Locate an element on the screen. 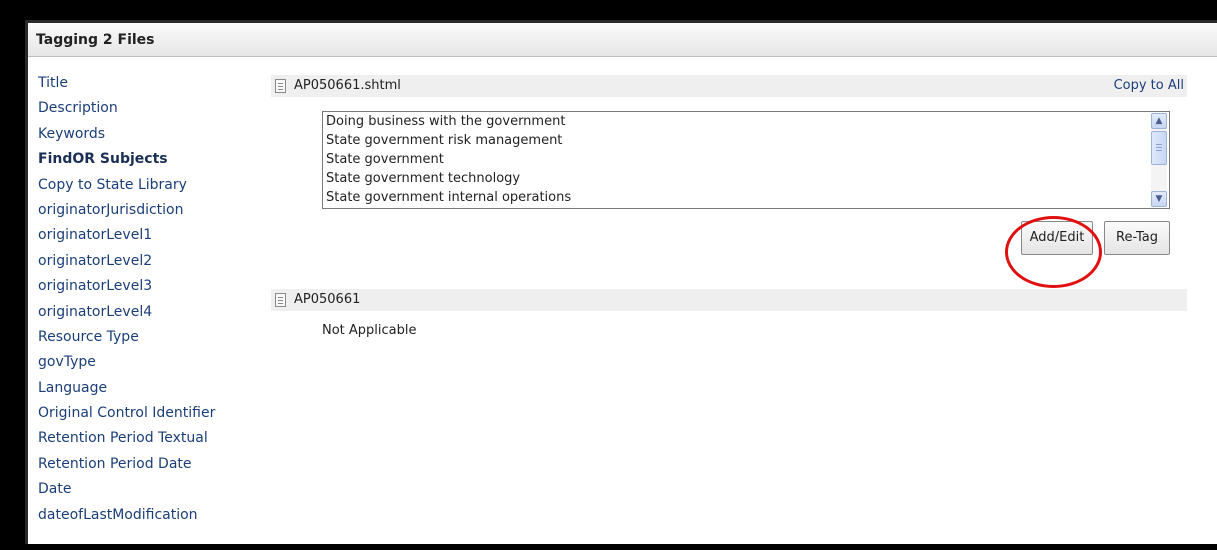  file-header-1: AP050661.shtml Copy to All is located at coordinates (729, 86).